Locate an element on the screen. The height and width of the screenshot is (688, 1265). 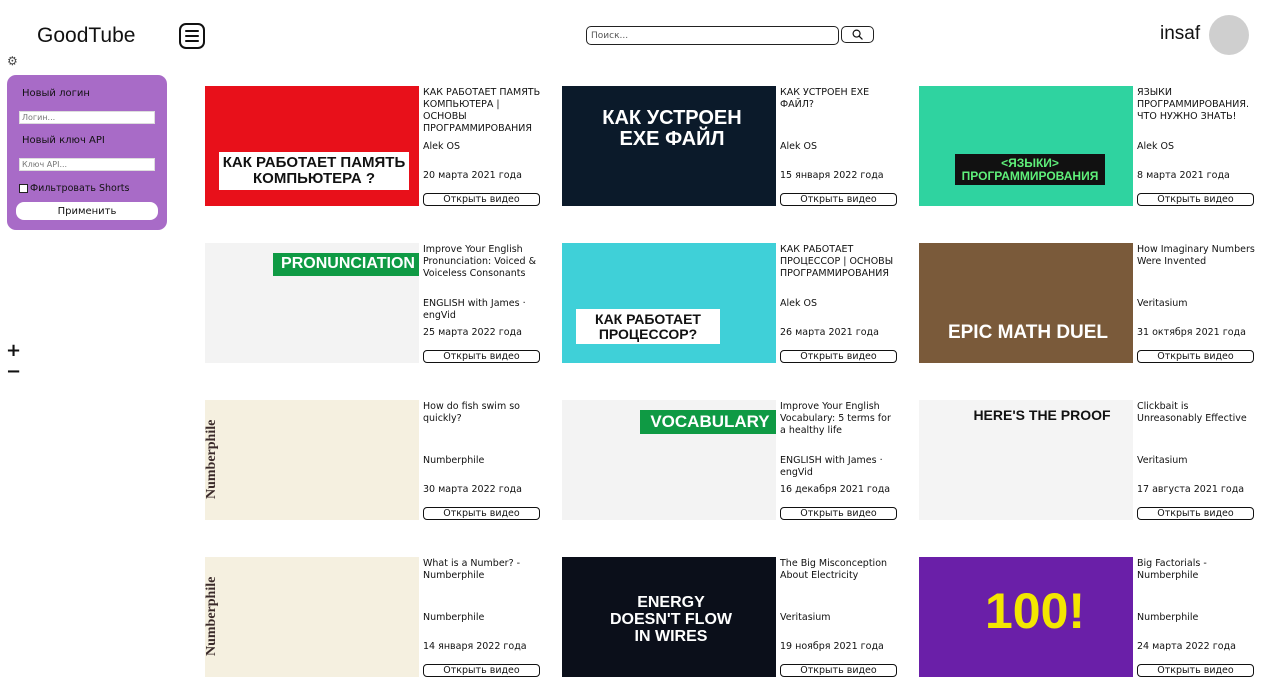
video-date: 25 марта 2022 года is located at coordinates (472, 332).